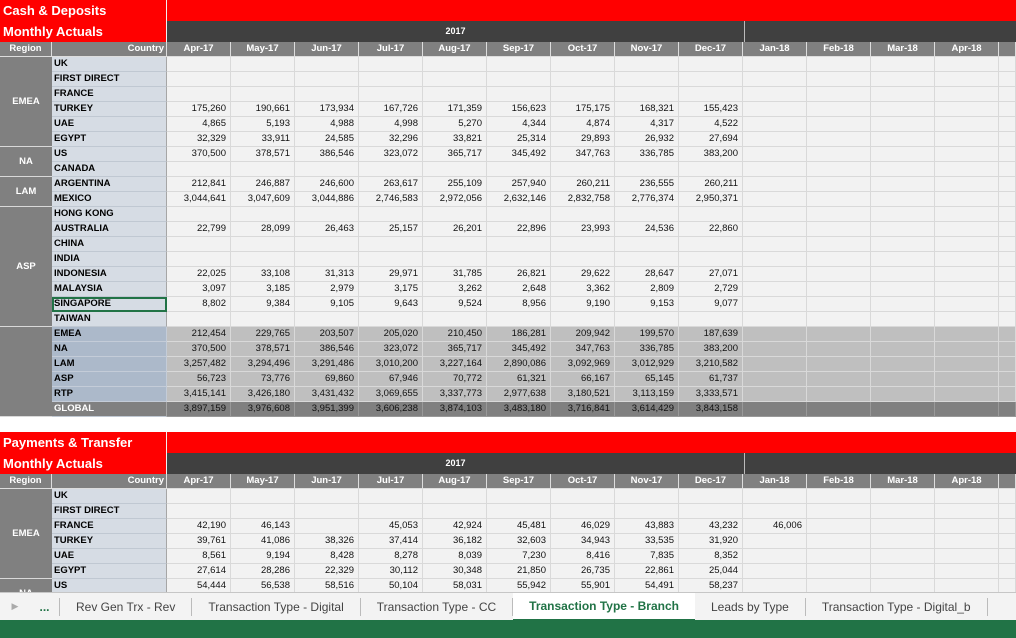  What do you see at coordinates (647, 541) in the screenshot?
I see `value-cell: 33,535` at bounding box center [647, 541].